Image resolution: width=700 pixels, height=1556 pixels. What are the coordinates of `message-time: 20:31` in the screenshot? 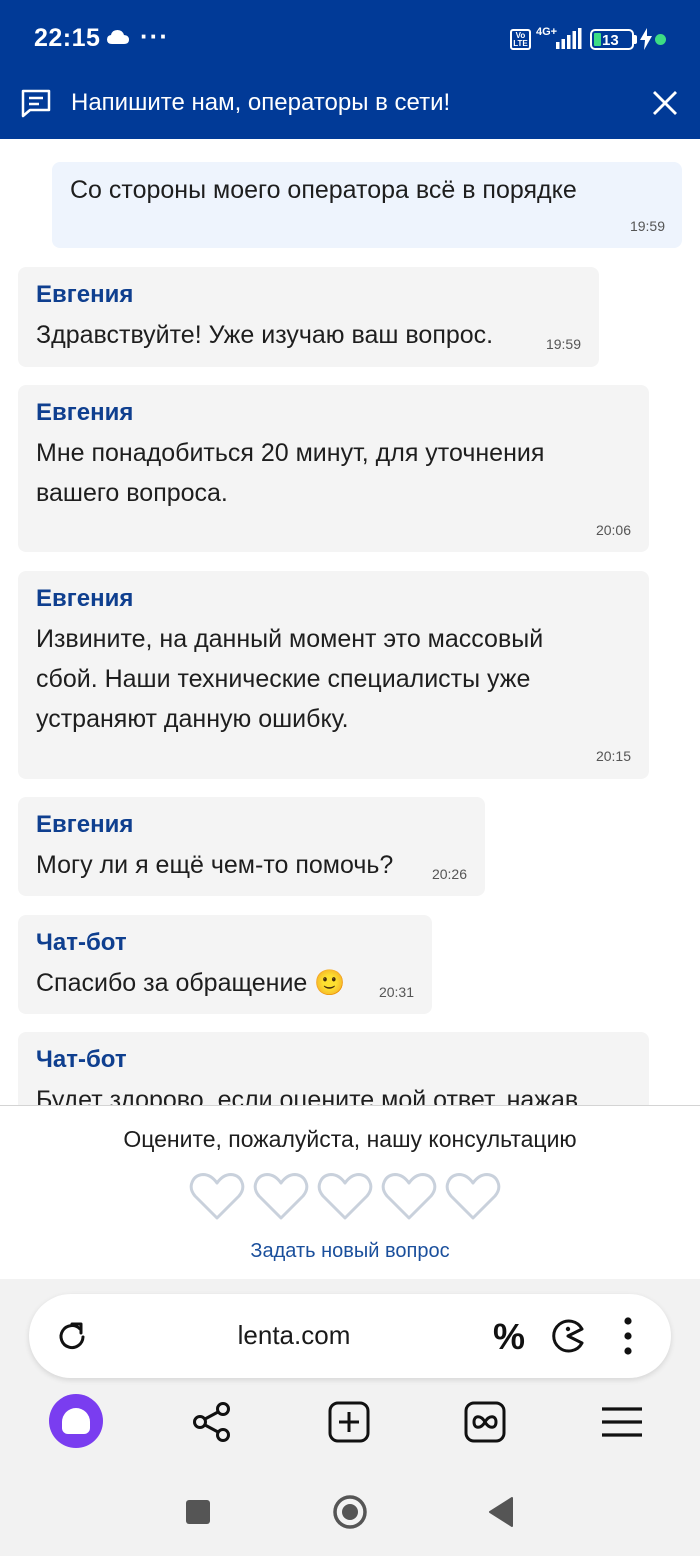 It's located at (396, 992).